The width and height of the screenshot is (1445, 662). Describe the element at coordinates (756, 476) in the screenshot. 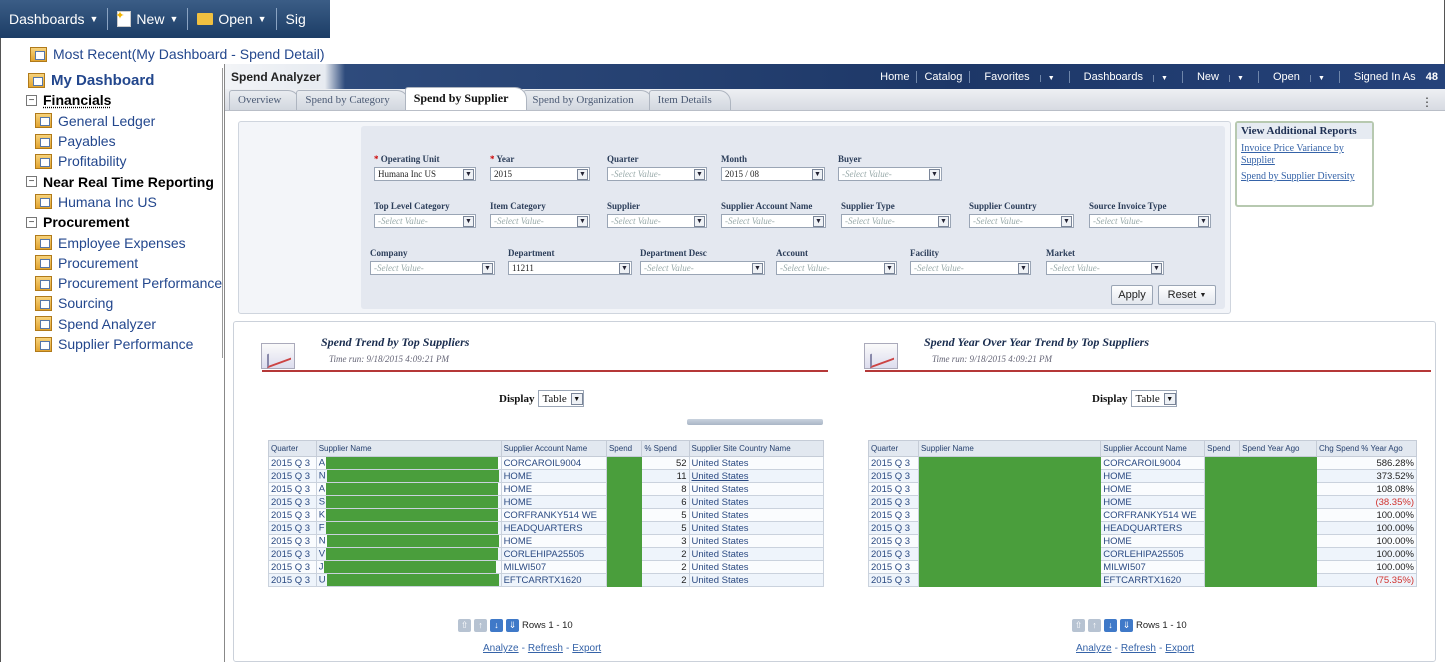

I see `cell-country: United States` at that location.